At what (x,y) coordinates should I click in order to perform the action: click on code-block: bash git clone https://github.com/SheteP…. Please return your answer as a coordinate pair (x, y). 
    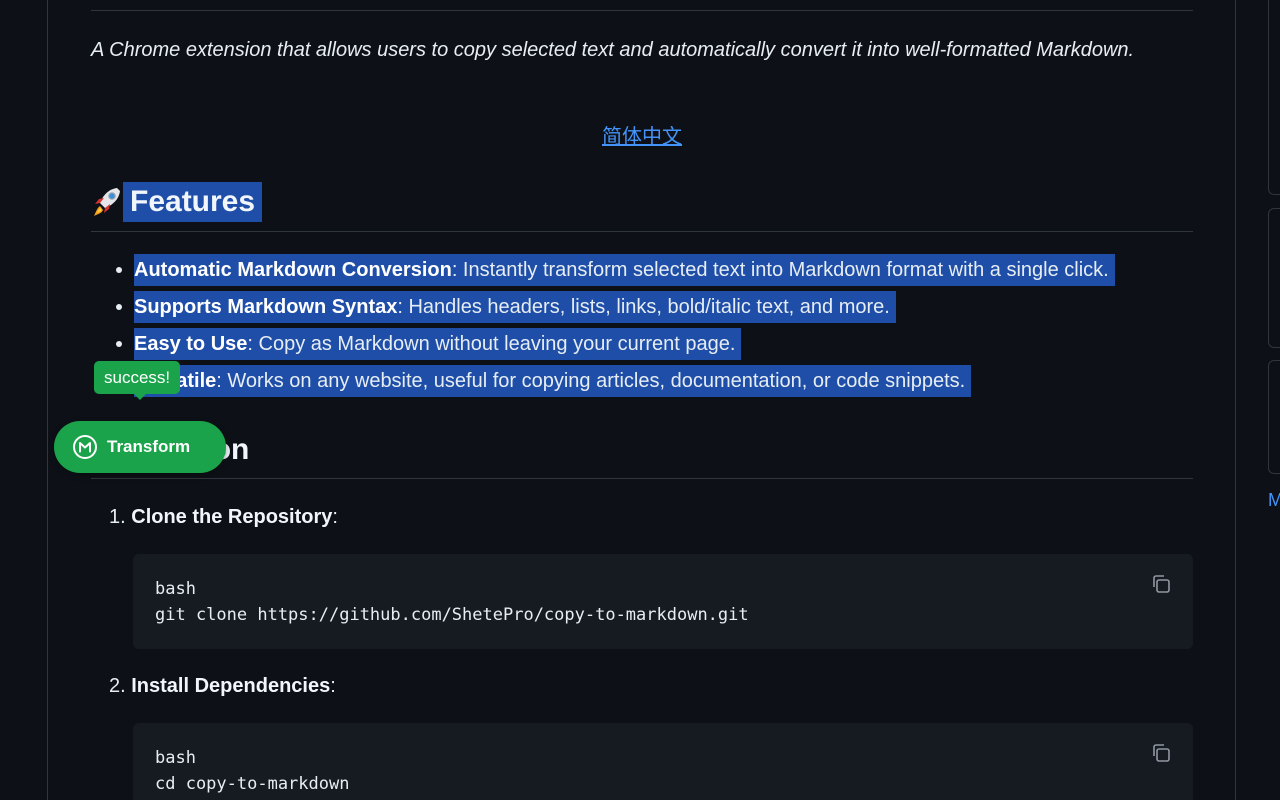
    Looking at the image, I should click on (663, 601).